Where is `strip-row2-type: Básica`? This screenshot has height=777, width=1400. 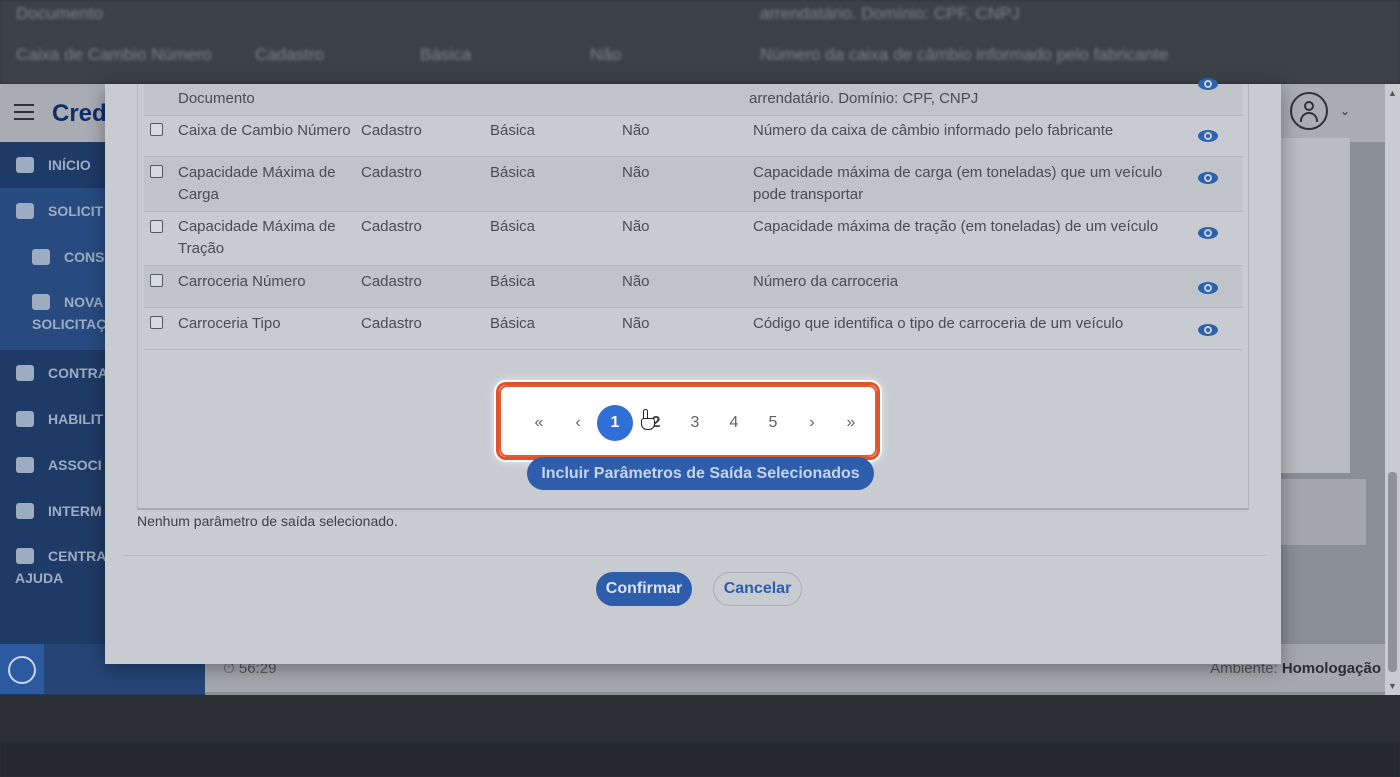 strip-row2-type: Básica is located at coordinates (446, 54).